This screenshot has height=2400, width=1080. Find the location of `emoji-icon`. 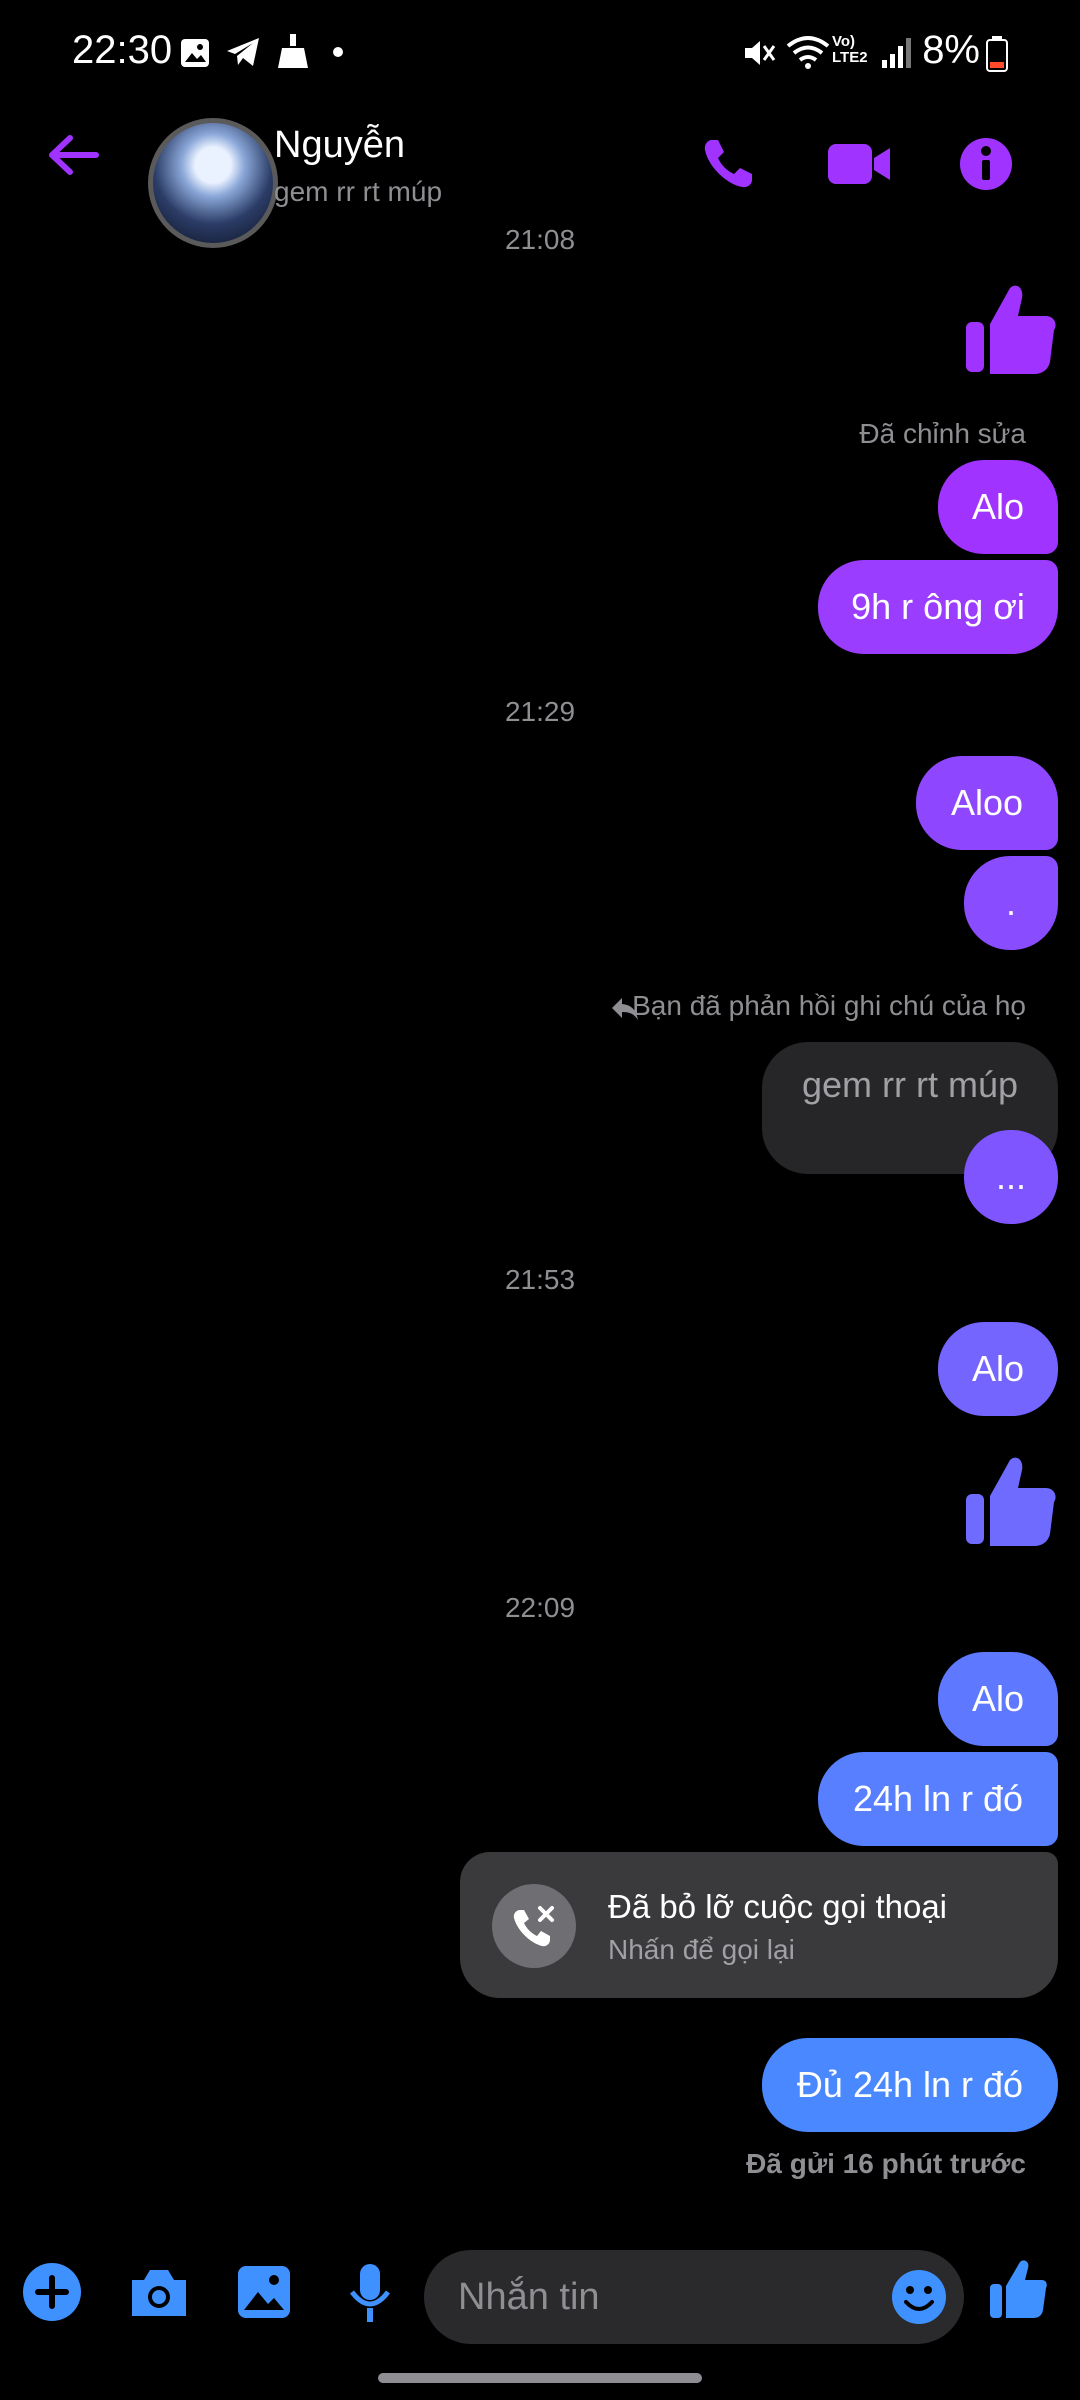

emoji-icon is located at coordinates (919, 2297).